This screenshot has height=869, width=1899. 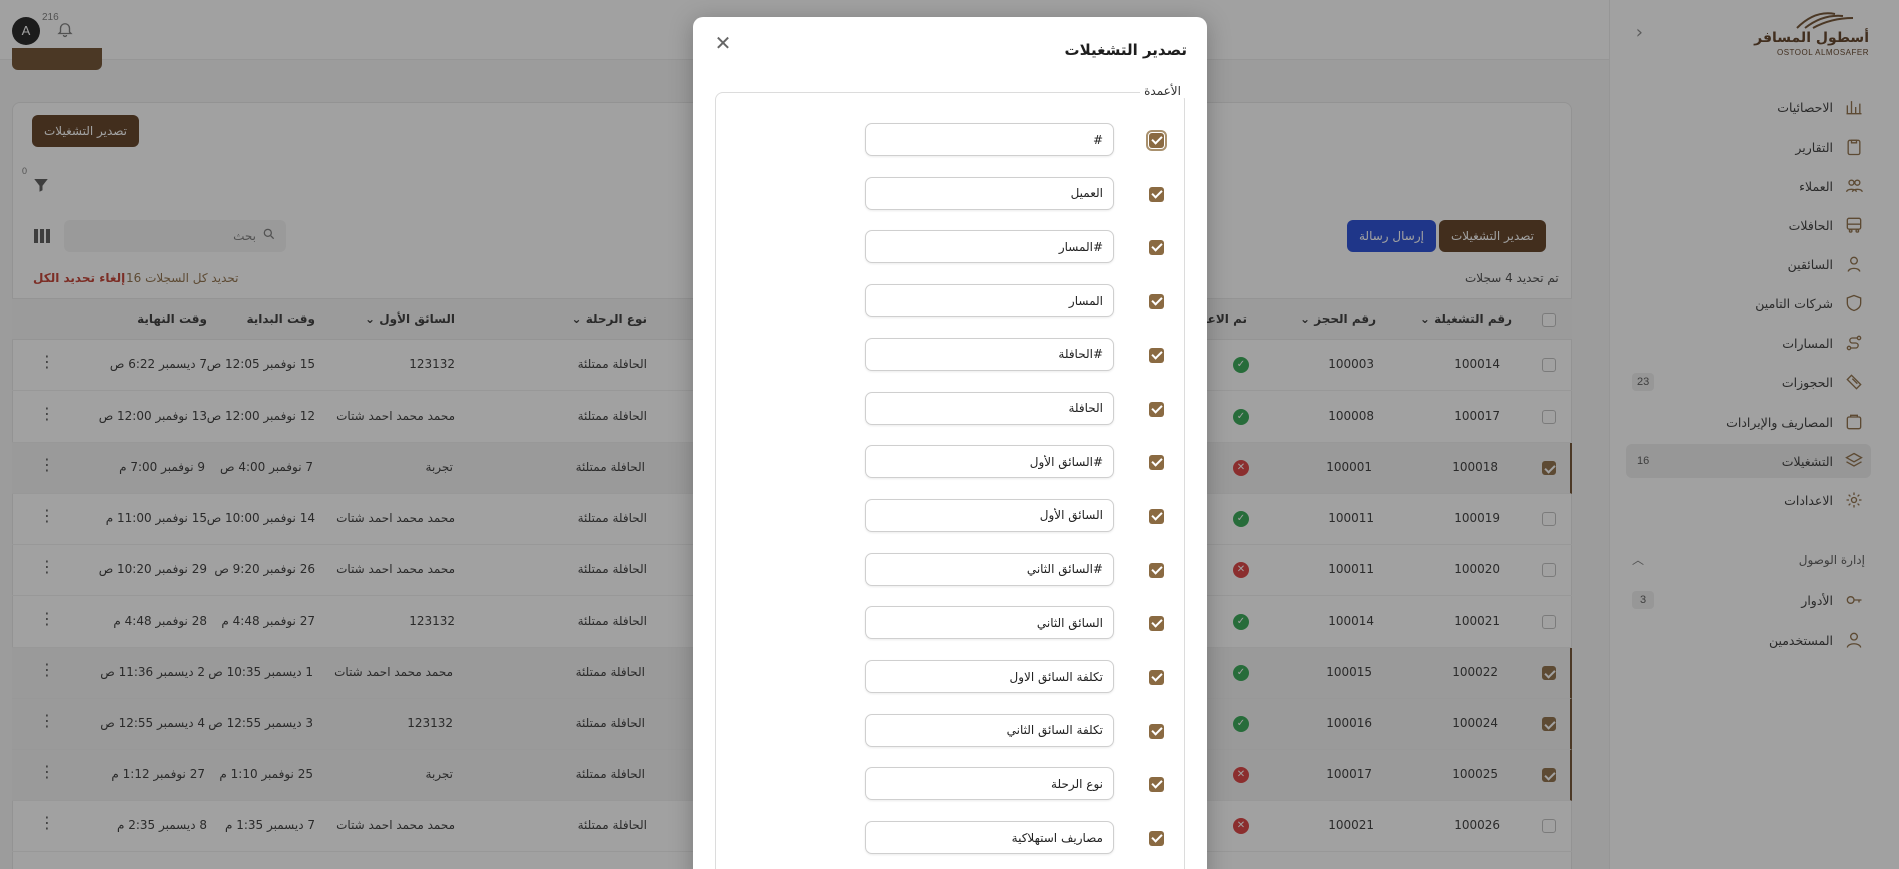 I want to click on close-icon: ✕, so click(x=723, y=43).